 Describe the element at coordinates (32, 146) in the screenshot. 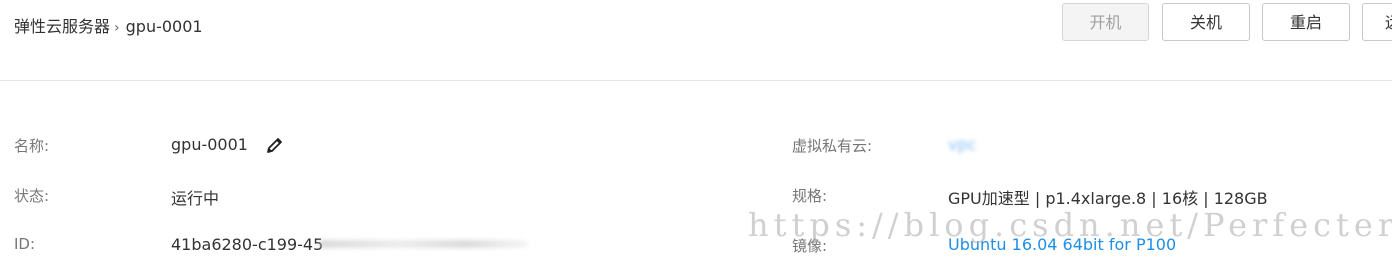

I see `name-label: 名称:` at that location.